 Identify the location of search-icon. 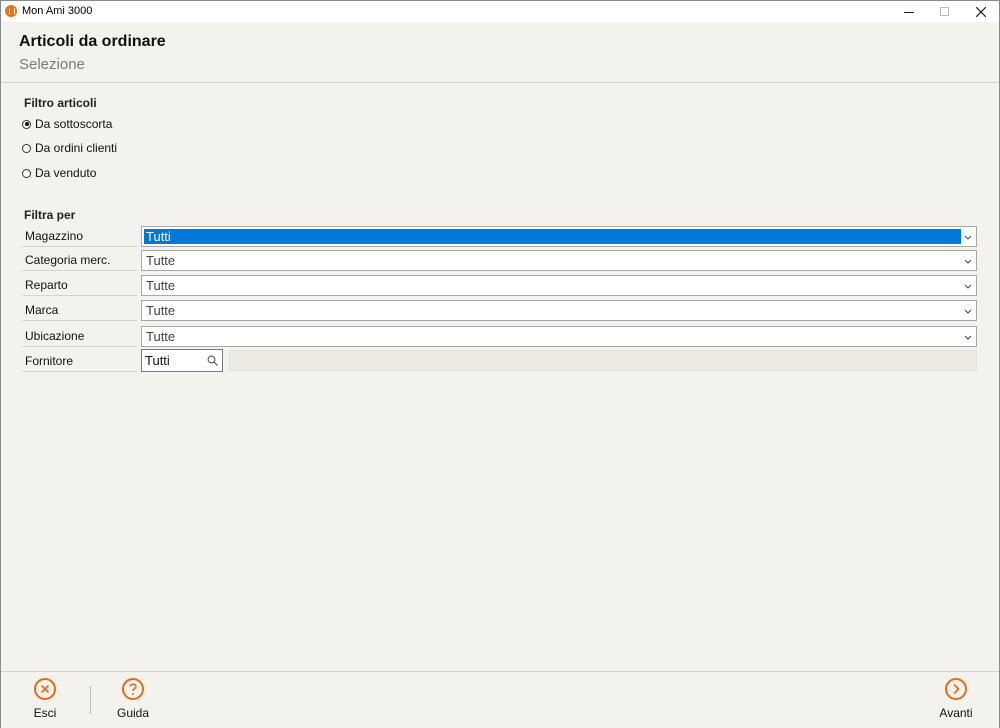
(212, 360).